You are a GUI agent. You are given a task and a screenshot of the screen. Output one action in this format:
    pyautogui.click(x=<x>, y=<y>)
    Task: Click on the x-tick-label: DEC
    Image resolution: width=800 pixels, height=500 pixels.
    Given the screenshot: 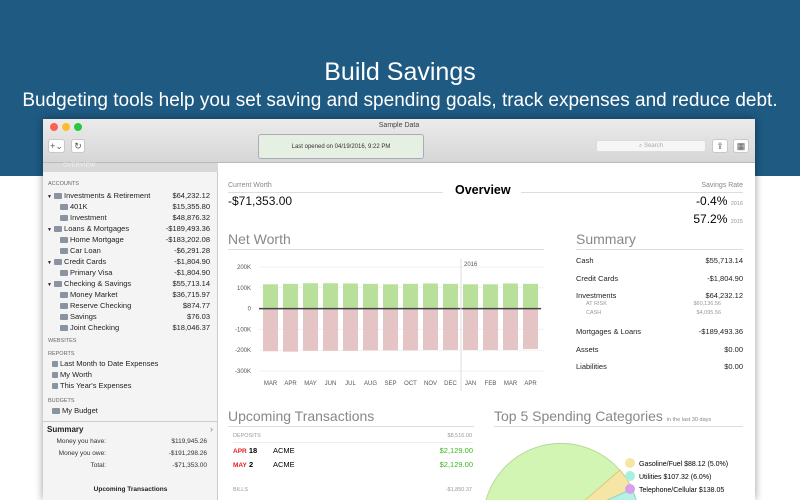 What is the action you would take?
    pyautogui.click(x=450, y=384)
    